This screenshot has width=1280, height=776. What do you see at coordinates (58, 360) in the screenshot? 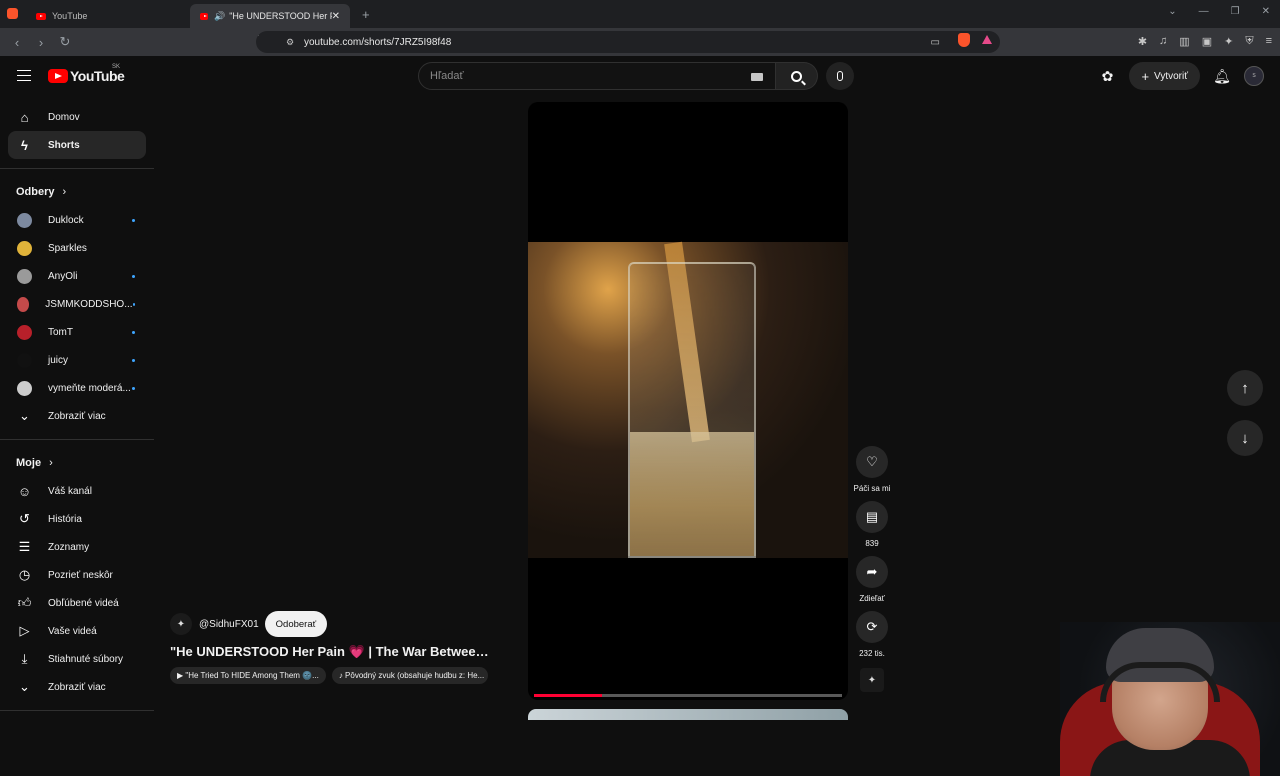
I see `sidebar-item-label: juicy` at bounding box center [58, 360].